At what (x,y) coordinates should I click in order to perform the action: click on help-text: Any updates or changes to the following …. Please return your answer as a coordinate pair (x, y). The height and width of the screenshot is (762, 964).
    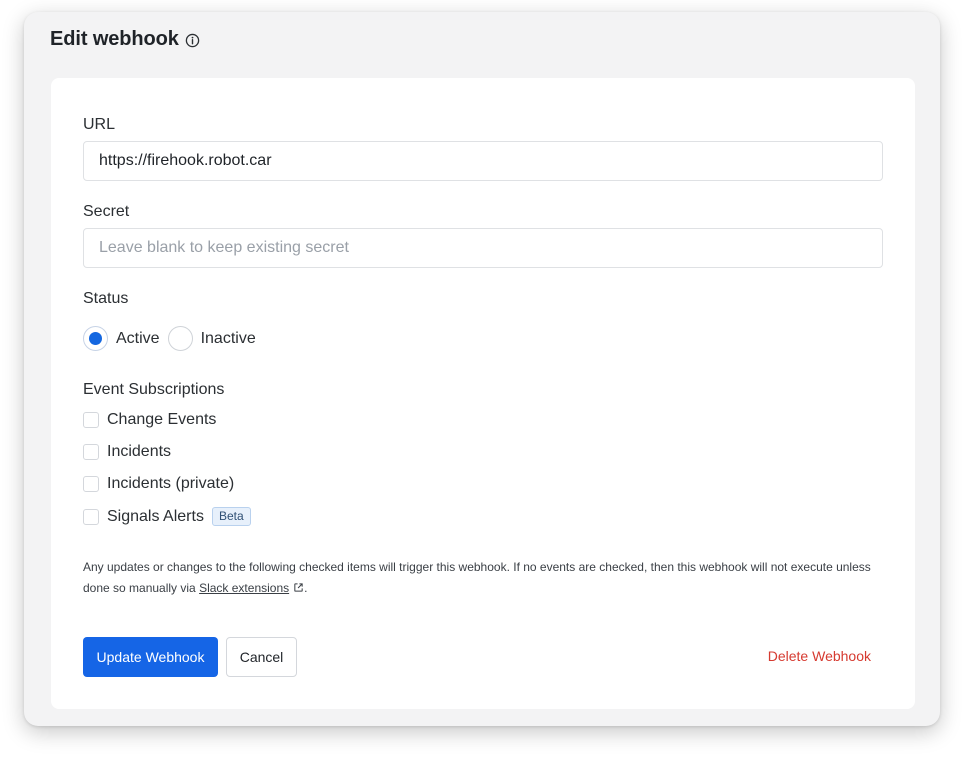
    Looking at the image, I should click on (483, 578).